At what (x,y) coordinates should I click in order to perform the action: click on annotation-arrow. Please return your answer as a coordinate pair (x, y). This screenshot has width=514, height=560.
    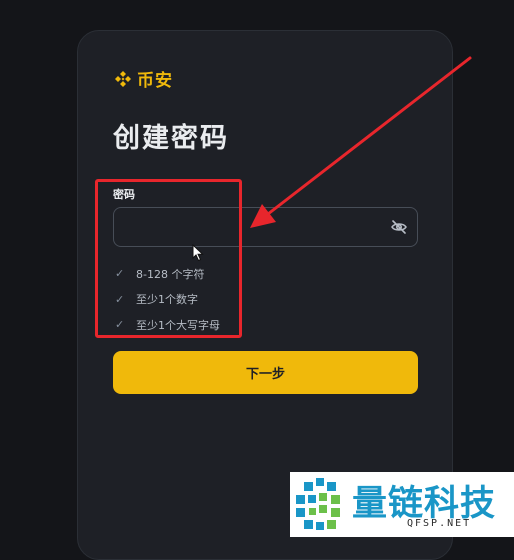
    Looking at the image, I should click on (361, 142).